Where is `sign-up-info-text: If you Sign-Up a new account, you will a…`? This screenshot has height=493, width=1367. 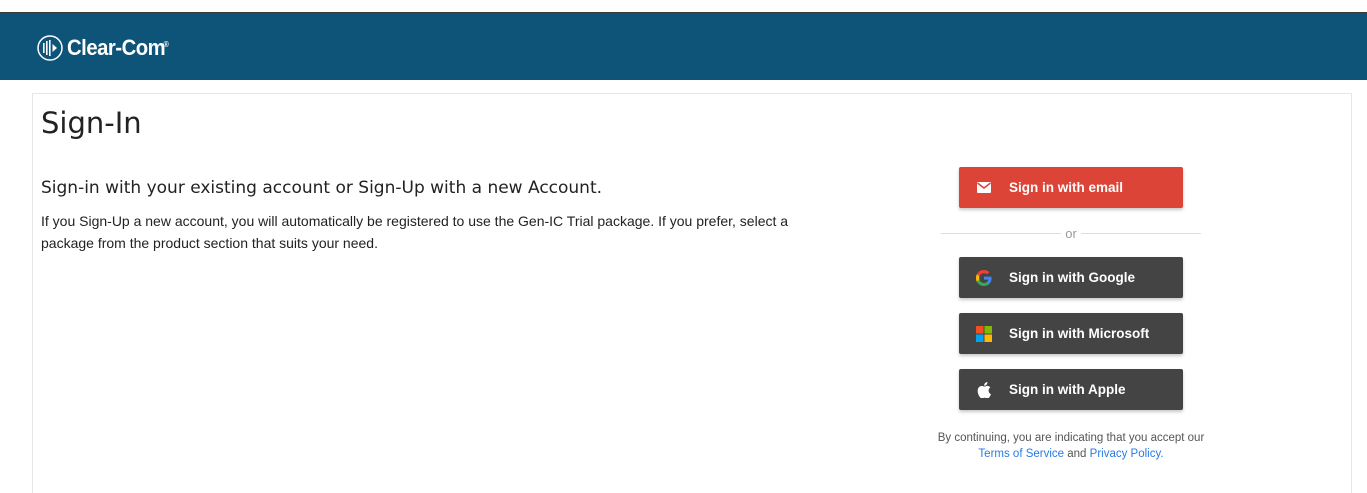 sign-up-info-text: If you Sign-Up a new account, you will a… is located at coordinates (415, 232).